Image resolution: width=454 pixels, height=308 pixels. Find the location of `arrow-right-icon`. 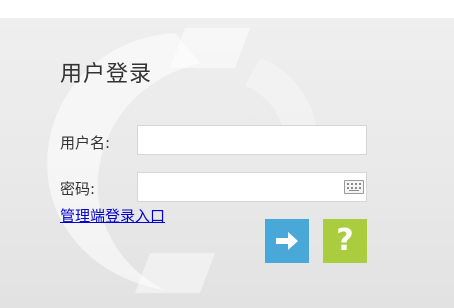

arrow-right-icon is located at coordinates (287, 241).